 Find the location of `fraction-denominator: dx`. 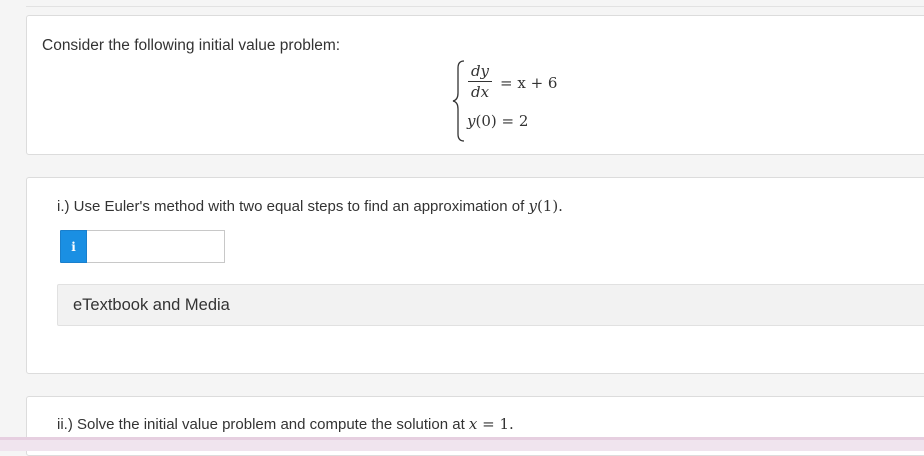

fraction-denominator: dx is located at coordinates (480, 92).